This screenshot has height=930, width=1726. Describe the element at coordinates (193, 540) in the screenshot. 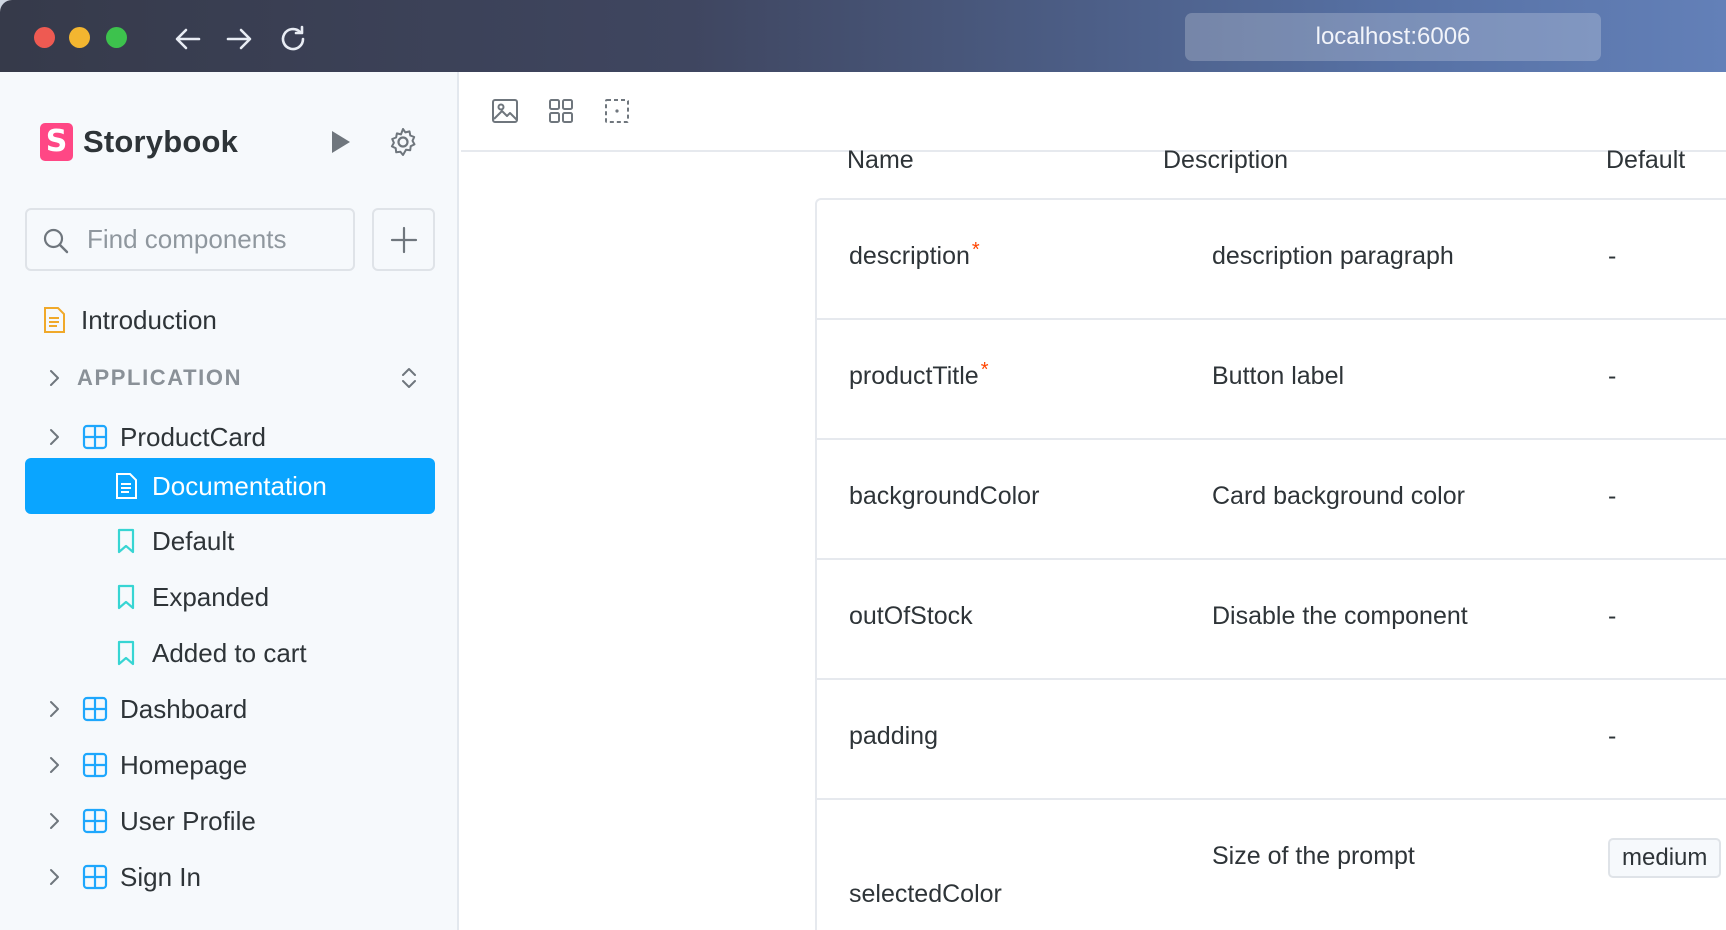

I see `sidebar-item-label: Default` at that location.